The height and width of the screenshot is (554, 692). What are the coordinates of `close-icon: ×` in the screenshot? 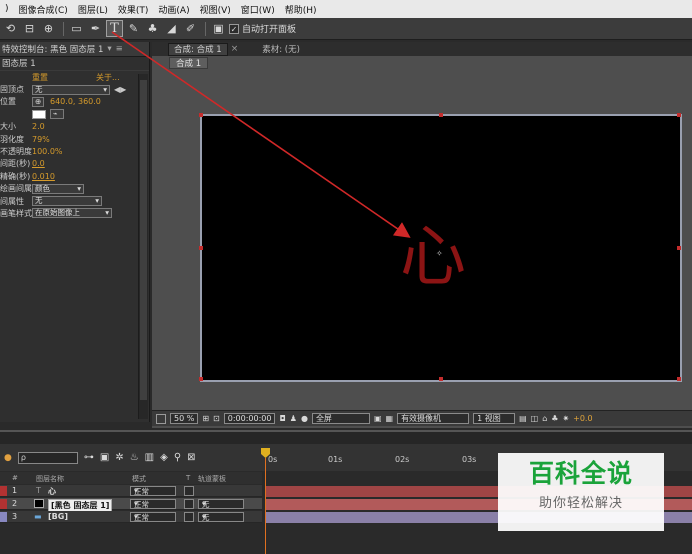 It's located at (235, 49).